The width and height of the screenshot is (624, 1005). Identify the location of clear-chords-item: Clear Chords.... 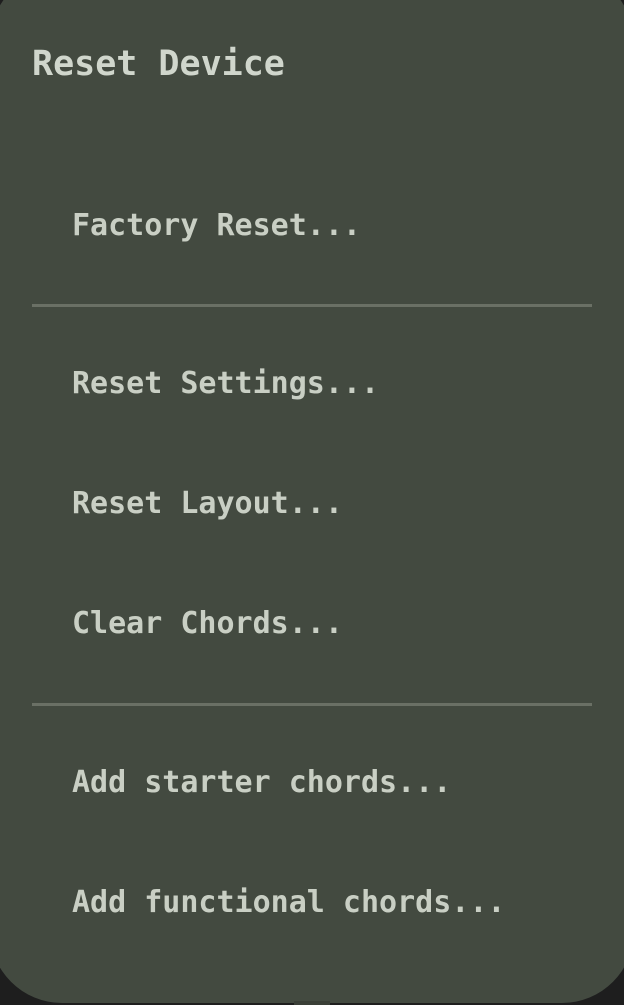
(207, 623).